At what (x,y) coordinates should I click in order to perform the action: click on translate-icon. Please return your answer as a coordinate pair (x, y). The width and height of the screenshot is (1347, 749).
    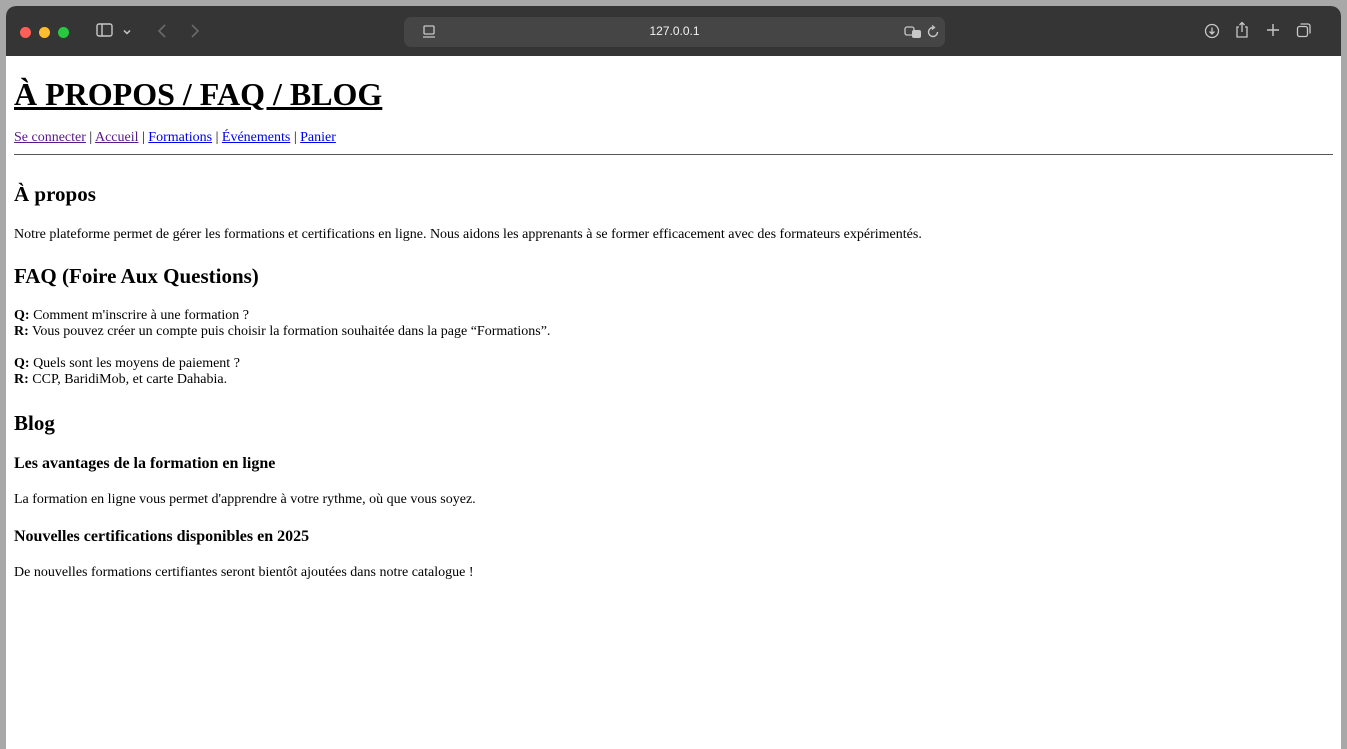
    Looking at the image, I should click on (913, 34).